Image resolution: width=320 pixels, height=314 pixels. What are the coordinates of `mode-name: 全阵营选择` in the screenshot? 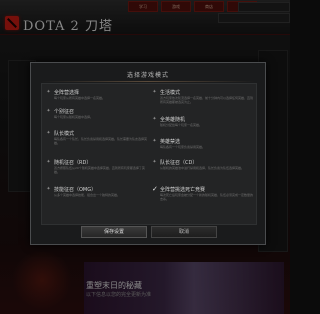 It's located at (67, 93).